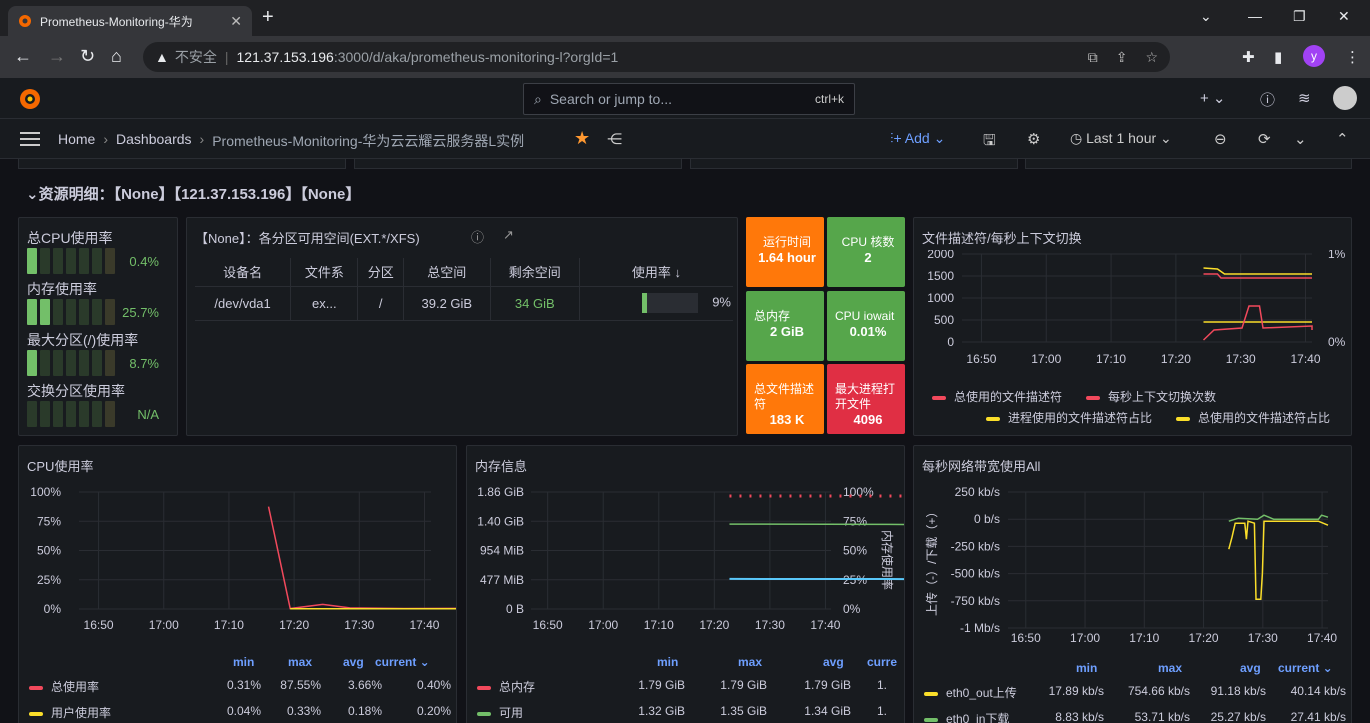 The image size is (1370, 723). Describe the element at coordinates (71, 414) in the screenshot. I see `bargauge-bar` at that location.